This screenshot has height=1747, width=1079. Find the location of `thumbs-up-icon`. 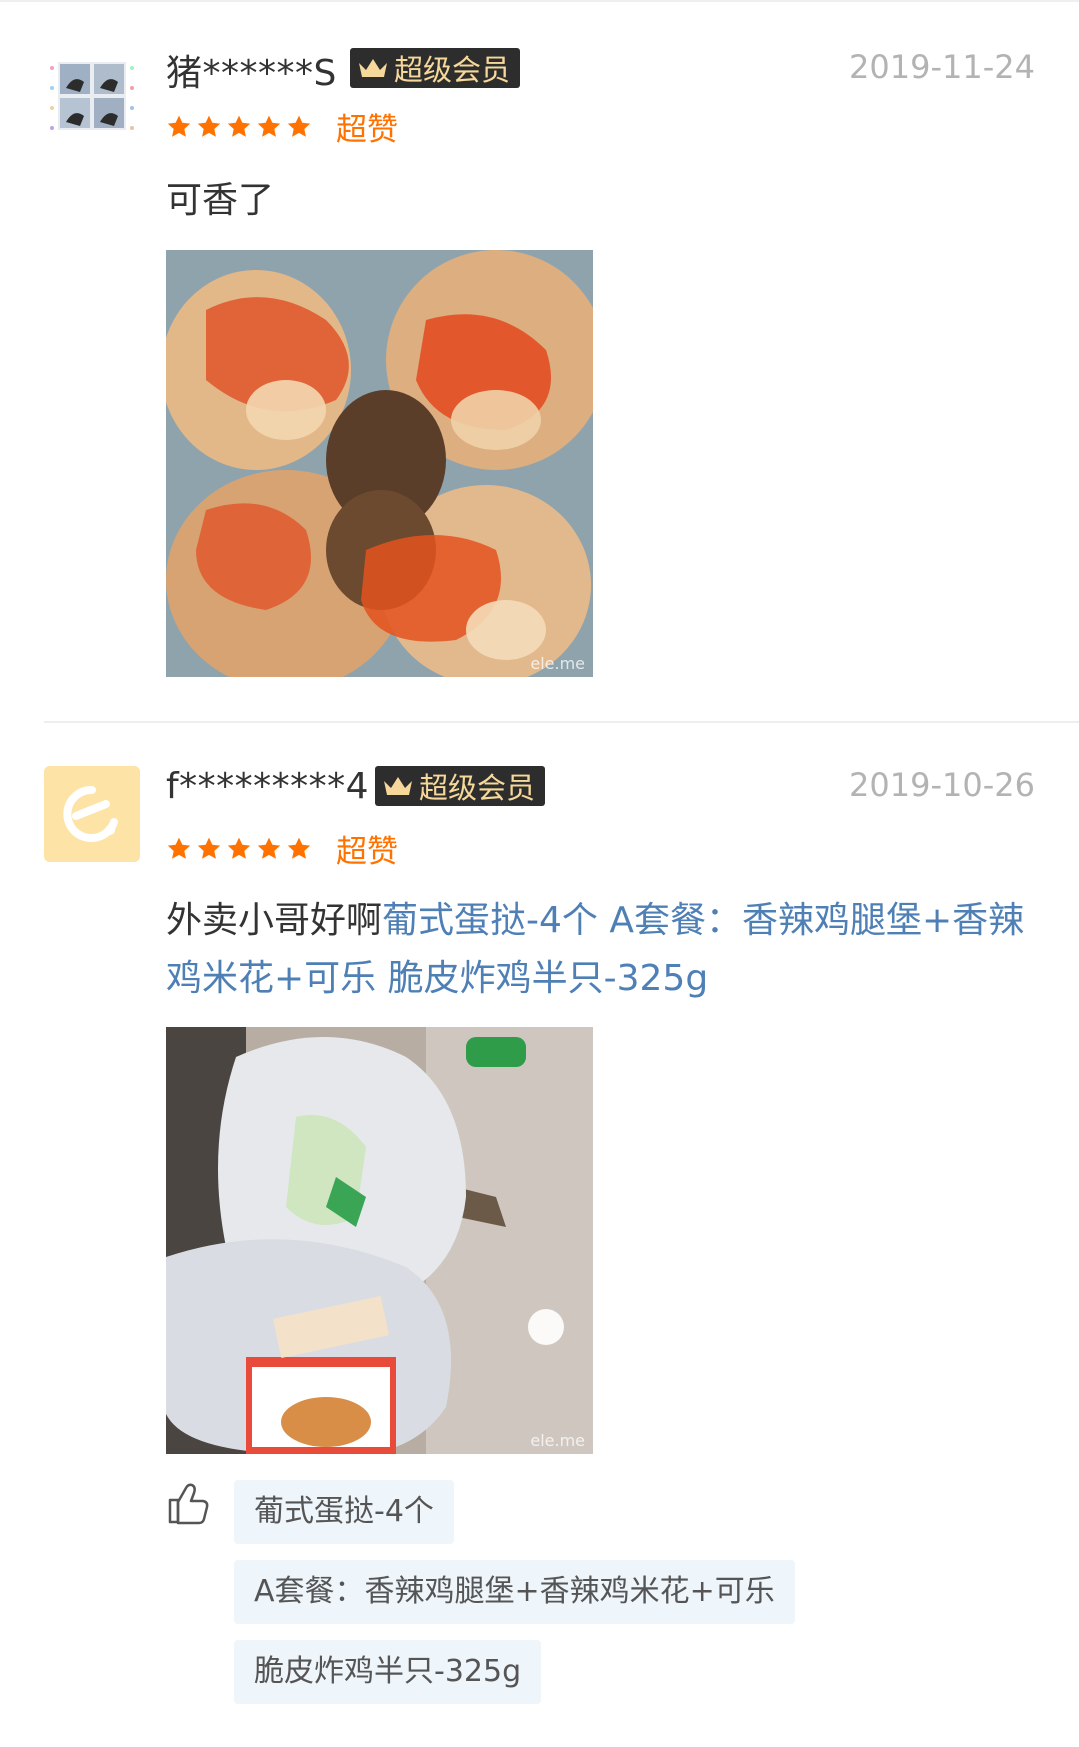

thumbs-up-icon is located at coordinates (188, 1504).